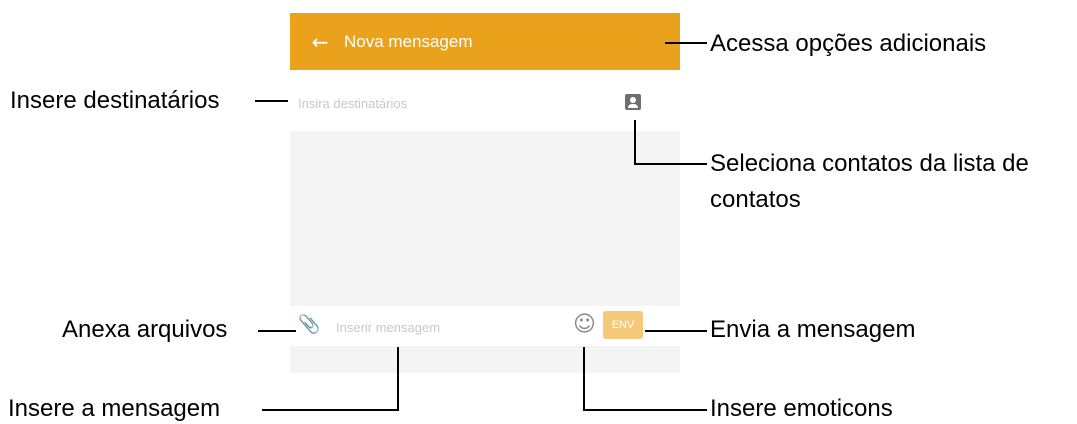 This screenshot has width=1077, height=424. Describe the element at coordinates (755, 199) in the screenshot. I see `callout-contacts-line2: contatos` at that location.